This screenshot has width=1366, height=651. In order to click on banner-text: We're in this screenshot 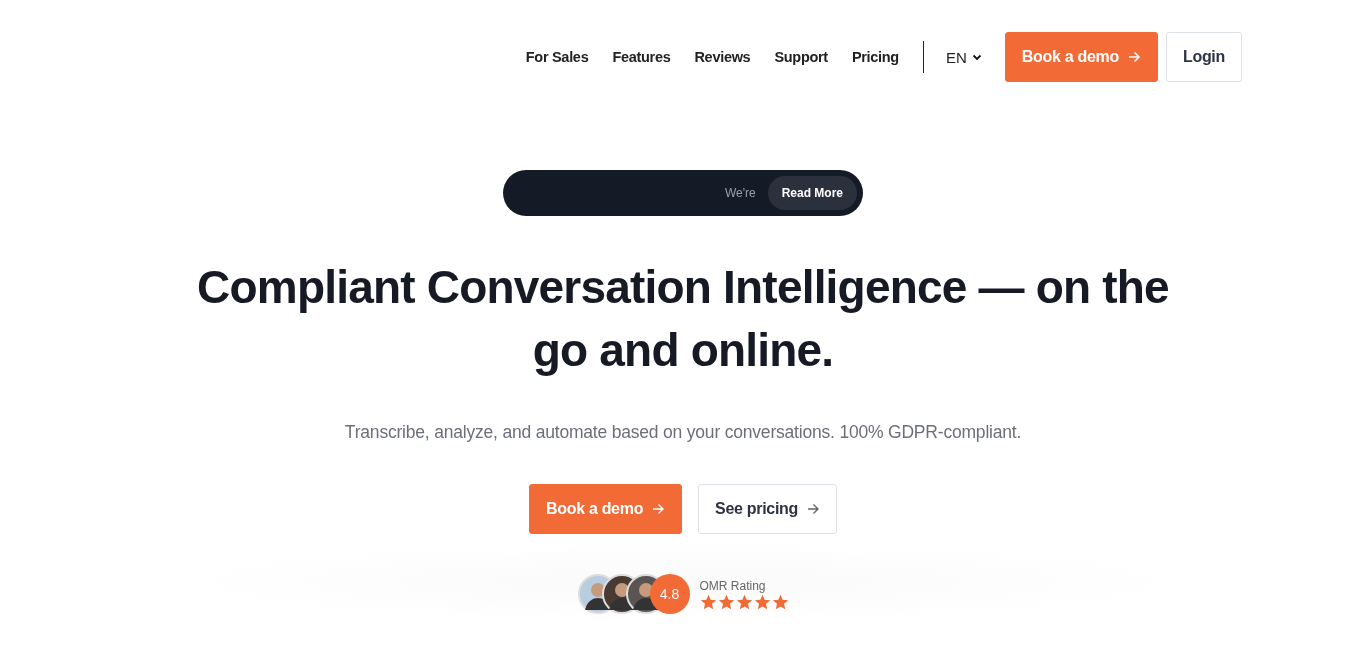, I will do `click(740, 193)`.